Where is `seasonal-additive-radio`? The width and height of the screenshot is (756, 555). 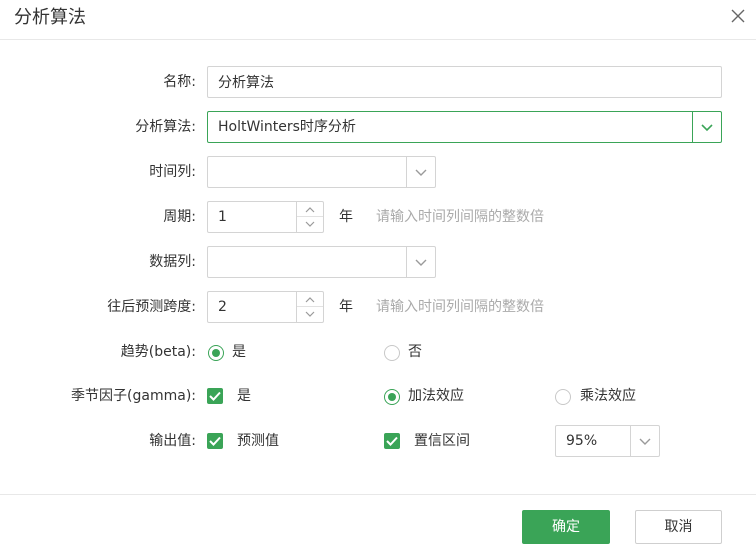
seasonal-additive-radio is located at coordinates (392, 397).